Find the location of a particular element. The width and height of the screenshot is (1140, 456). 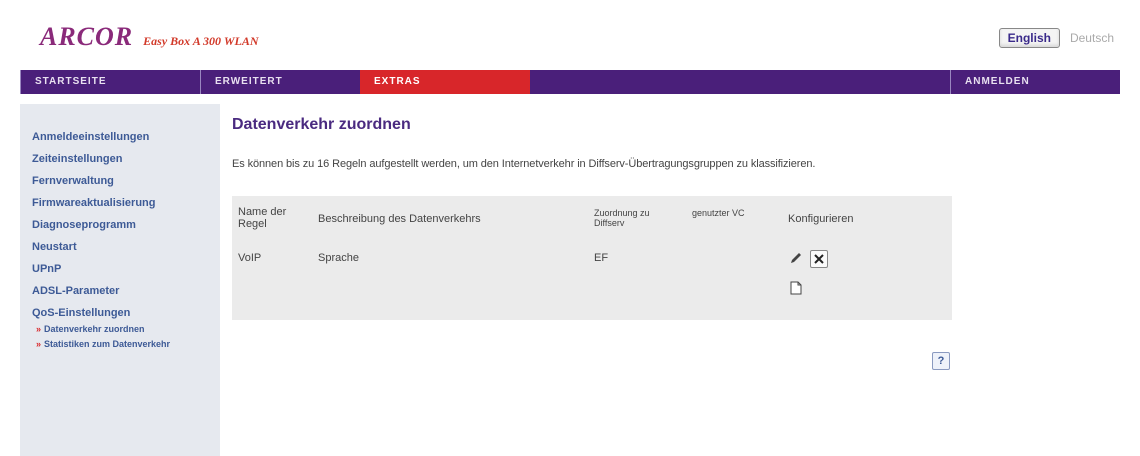

cell-rule-name: VoIP is located at coordinates (250, 258).